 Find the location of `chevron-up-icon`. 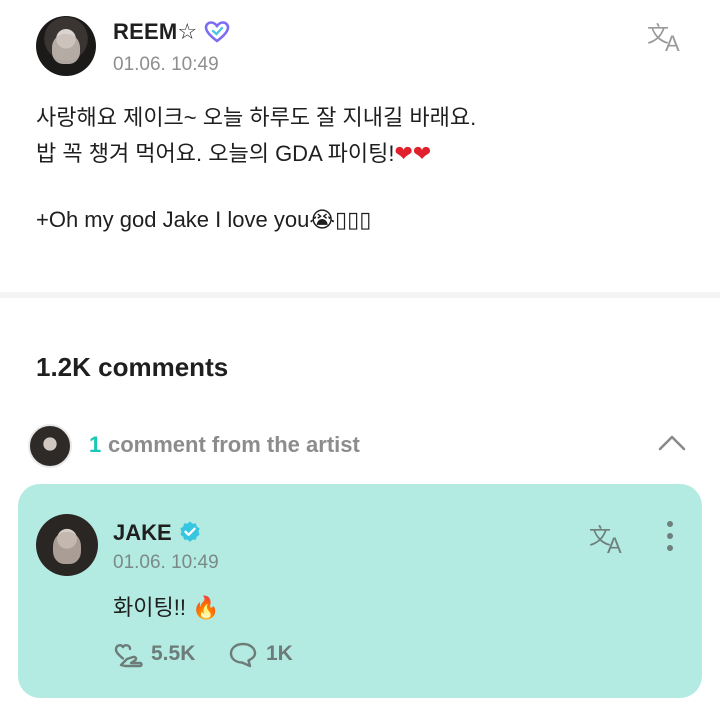

chevron-up-icon is located at coordinates (672, 442).